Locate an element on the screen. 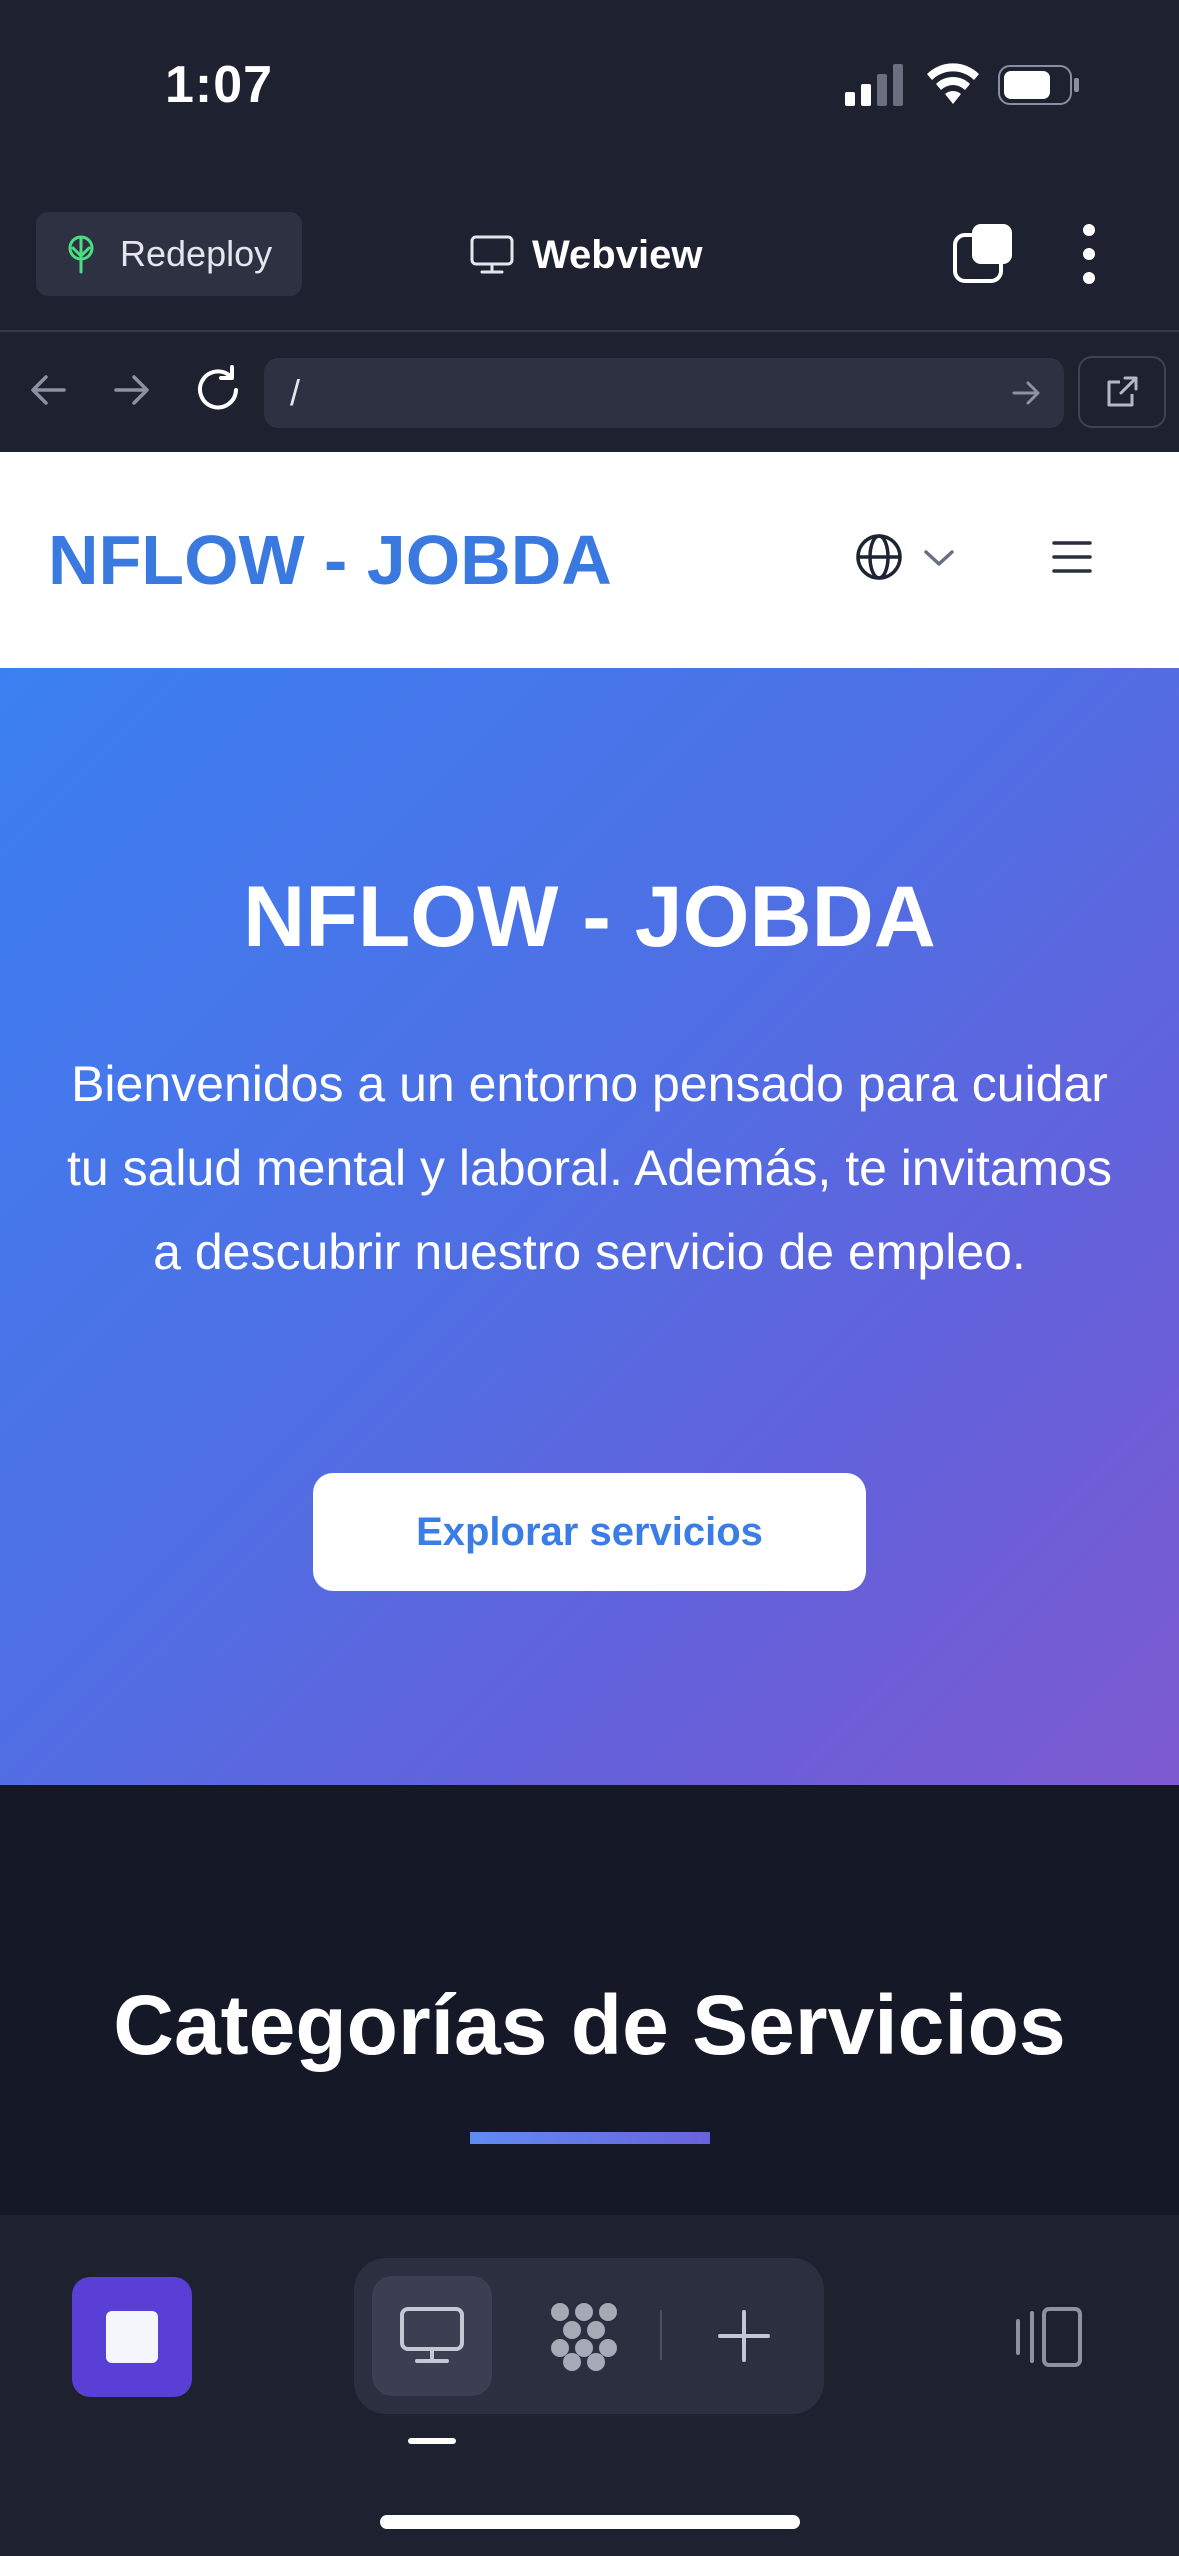  add-button is located at coordinates (744, 2336).